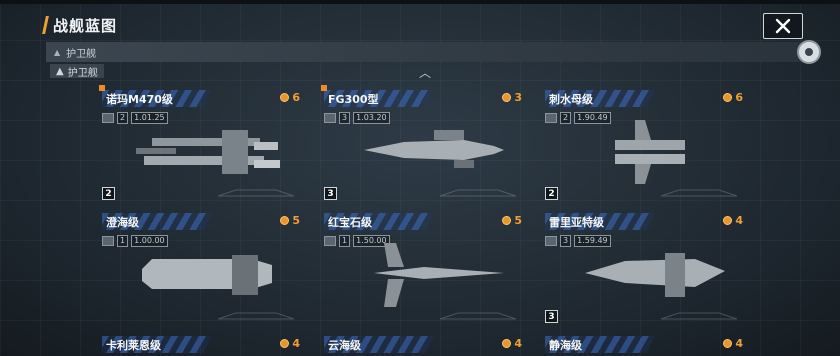  I want to click on card-header: 卡利莱恩级, so click(157, 344).